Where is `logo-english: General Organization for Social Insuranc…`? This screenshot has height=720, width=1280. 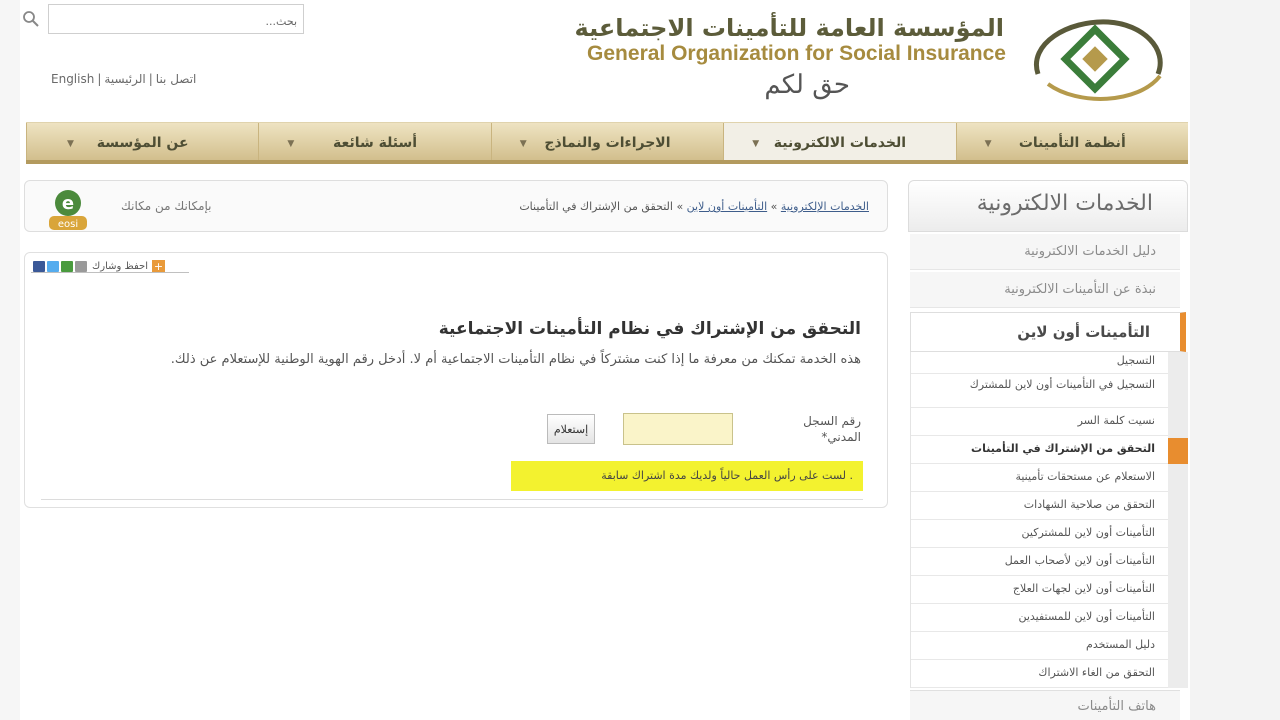
logo-english: General Organization for Social Insuranc… is located at coordinates (788, 54).